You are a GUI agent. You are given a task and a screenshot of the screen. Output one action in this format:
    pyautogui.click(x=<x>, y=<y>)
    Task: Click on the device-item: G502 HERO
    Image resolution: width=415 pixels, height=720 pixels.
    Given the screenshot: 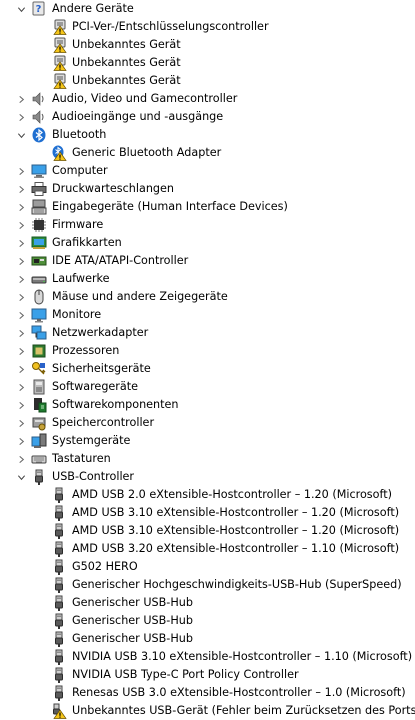 What is the action you would take?
    pyautogui.click(x=69, y=567)
    